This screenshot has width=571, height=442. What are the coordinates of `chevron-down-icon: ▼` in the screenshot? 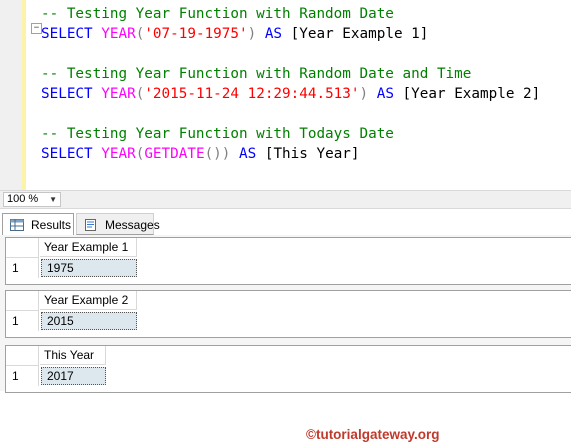 It's located at (53, 199).